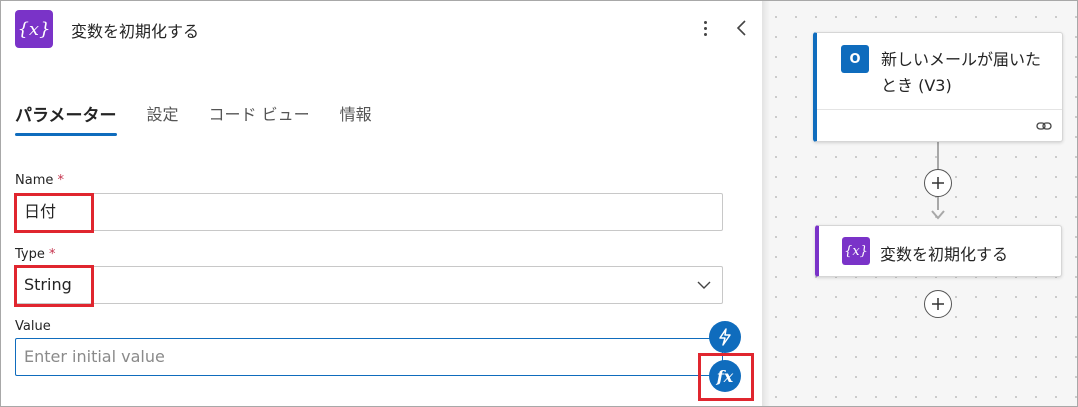  I want to click on card-divider, so click(939, 109).